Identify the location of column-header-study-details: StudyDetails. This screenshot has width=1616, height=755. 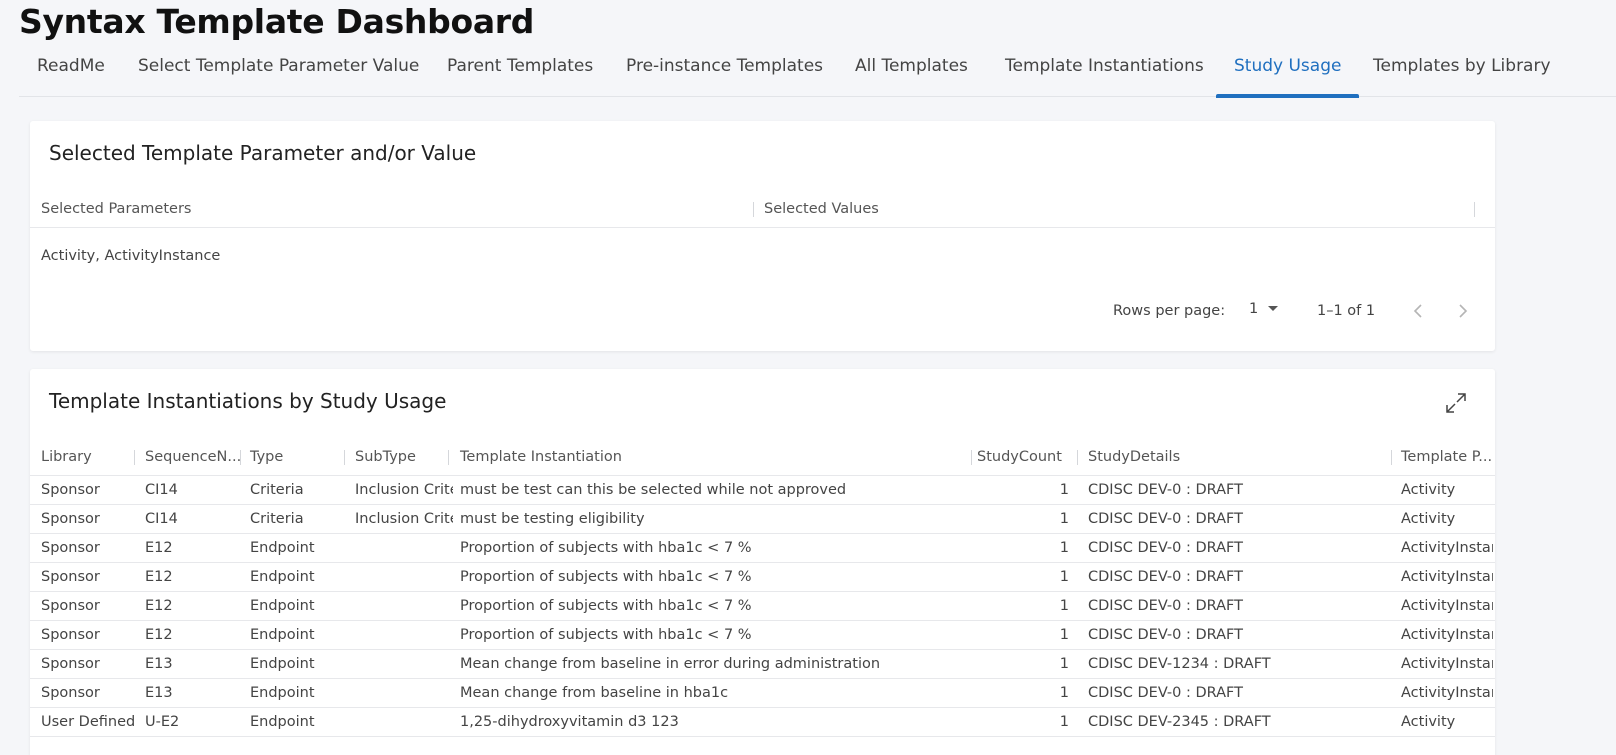
(1134, 457).